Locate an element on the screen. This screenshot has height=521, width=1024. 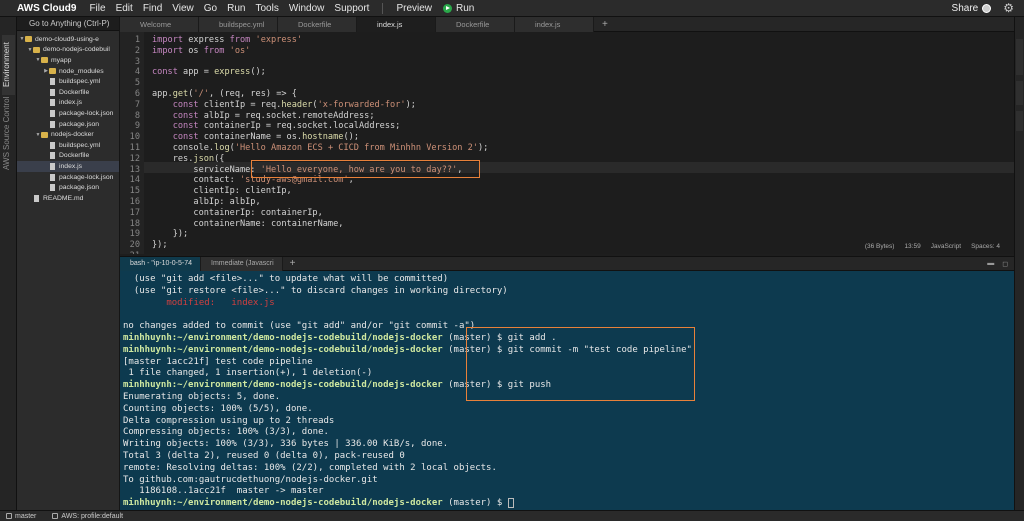
tree-file: README.md is located at coordinates (68, 198).